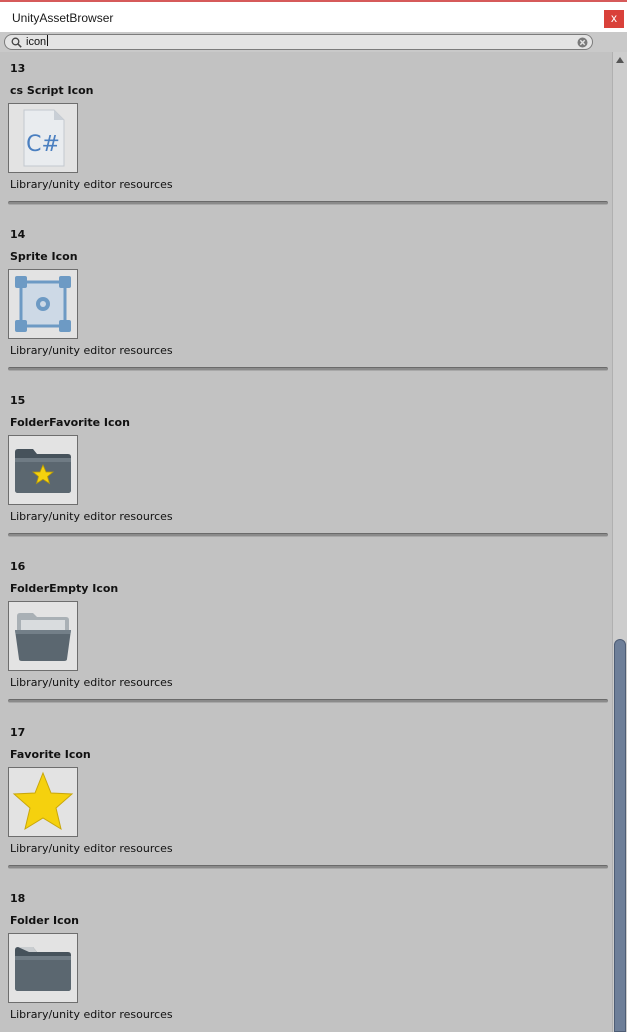 This screenshot has width=627, height=1032. What do you see at coordinates (620, 60) in the screenshot?
I see `scroll-up-arrow-icon` at bounding box center [620, 60].